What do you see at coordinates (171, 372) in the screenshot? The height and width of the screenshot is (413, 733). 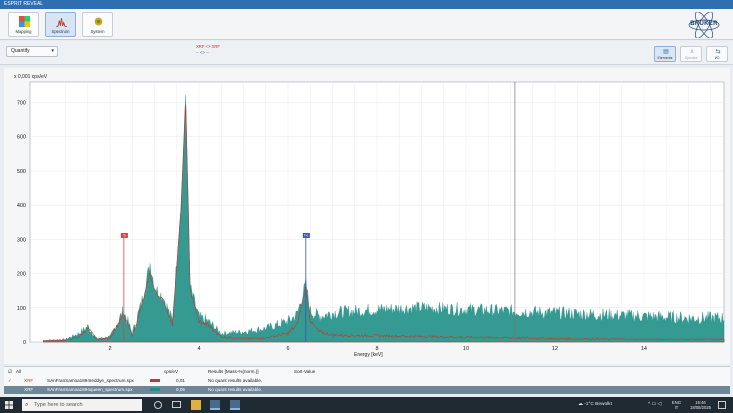 I see `cps-header: cps/eV` at bounding box center [171, 372].